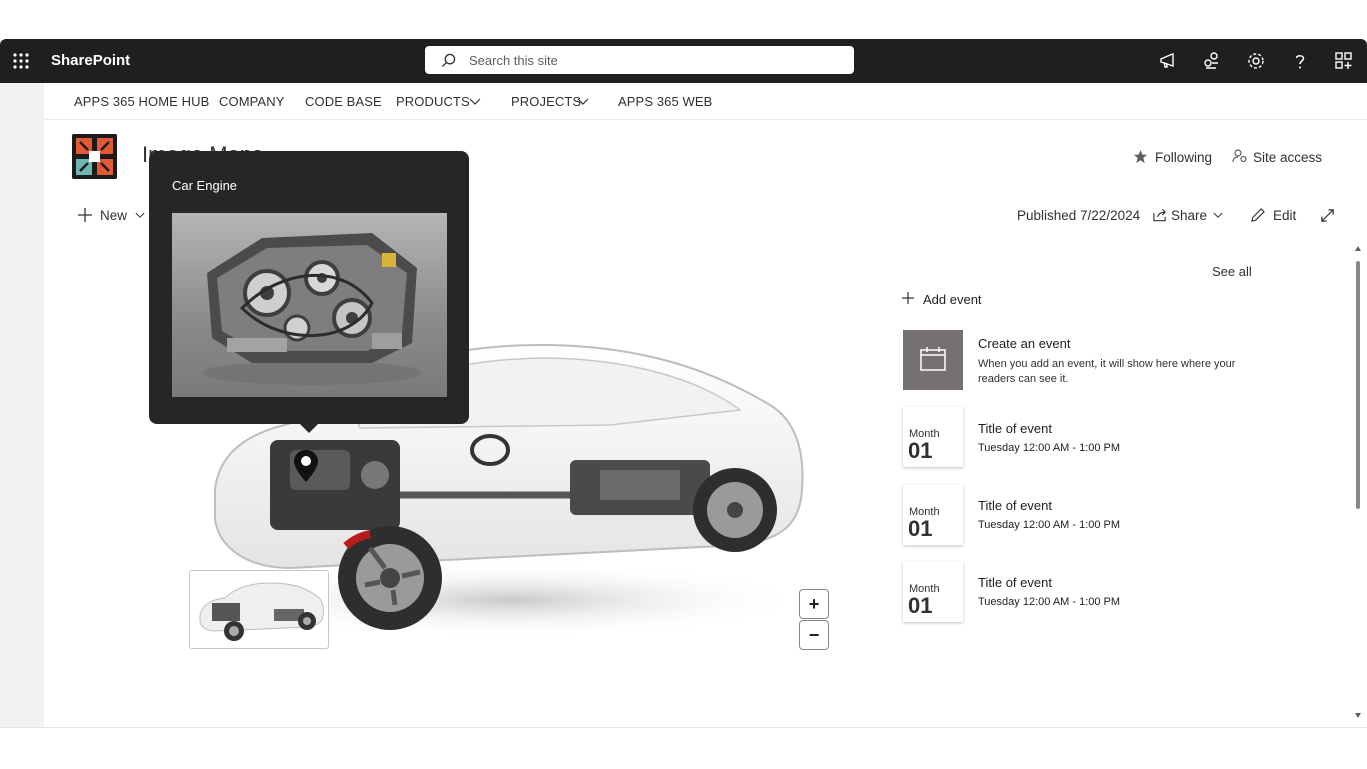 Image resolution: width=1367 pixels, height=769 pixels. I want to click on empty-event-title: Create an event, so click(1024, 343).